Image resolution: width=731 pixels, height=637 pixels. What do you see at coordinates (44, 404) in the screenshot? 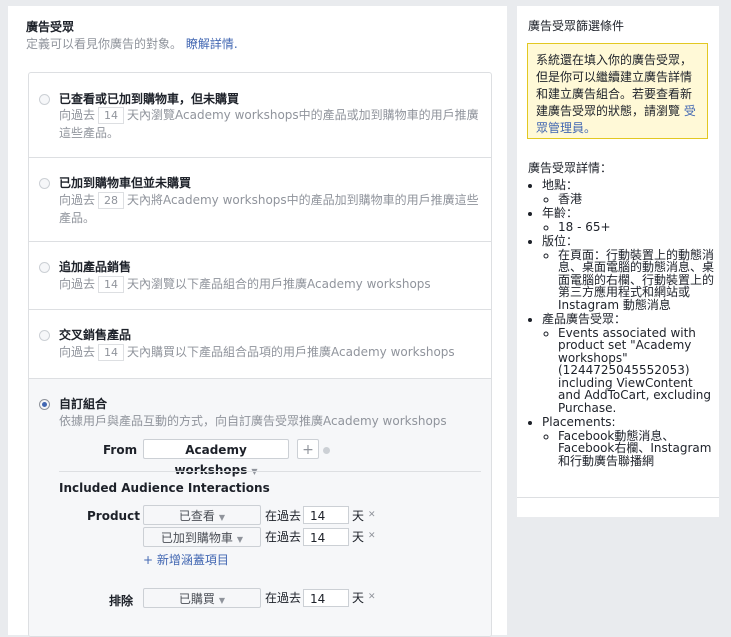
I see `radio-button-selected` at bounding box center [44, 404].